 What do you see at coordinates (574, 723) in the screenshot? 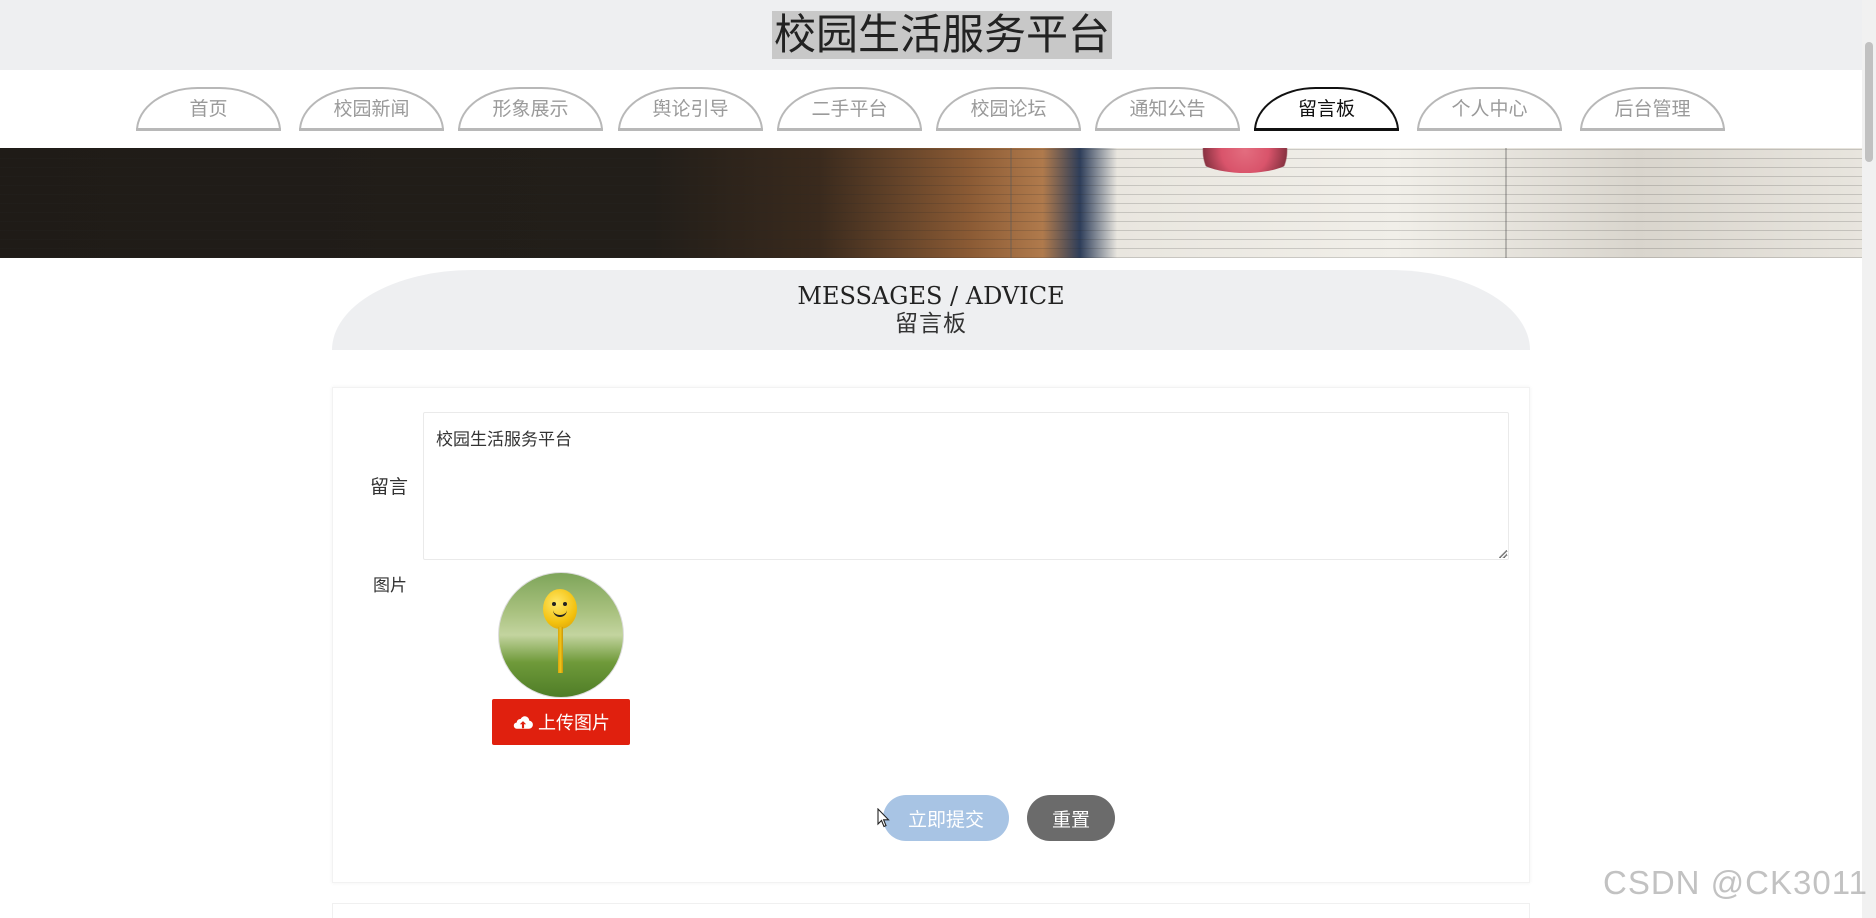
I see `upload-button-label: 上传图片` at bounding box center [574, 723].